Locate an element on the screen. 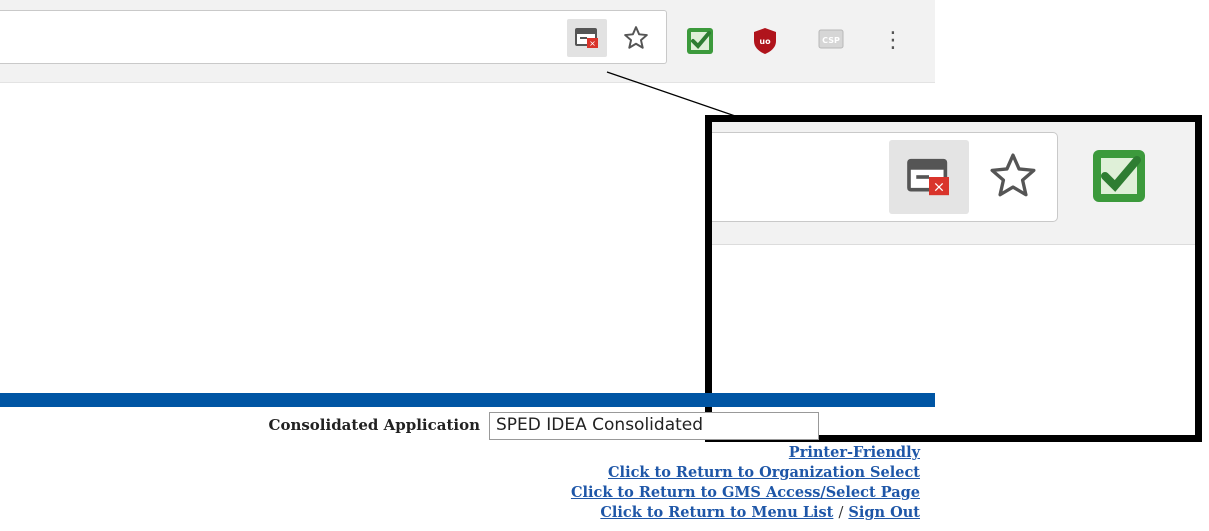  svg-text: uo is located at coordinates (765, 41).